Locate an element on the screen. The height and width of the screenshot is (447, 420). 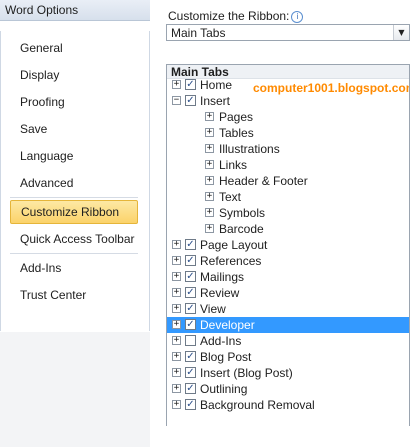
checkbox-unchecked-icon is located at coordinates (190, 340).